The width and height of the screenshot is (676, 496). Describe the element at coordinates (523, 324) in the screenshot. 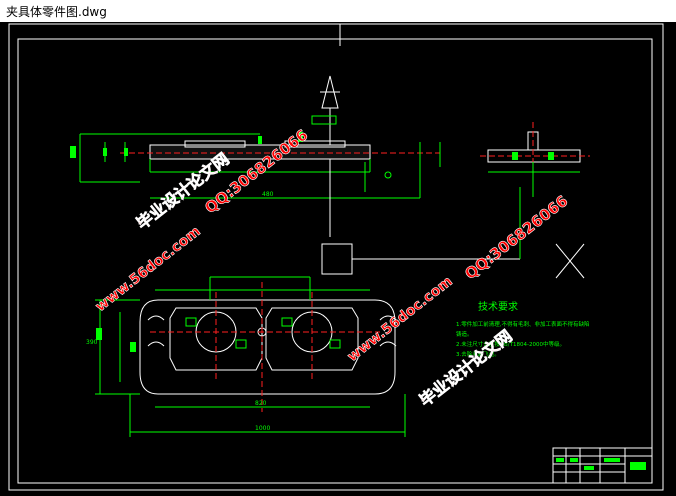

I see `tech-req-line-1: 1.零件加工前清理,不得有毛刺、非加工表面不得有缺陷` at that location.